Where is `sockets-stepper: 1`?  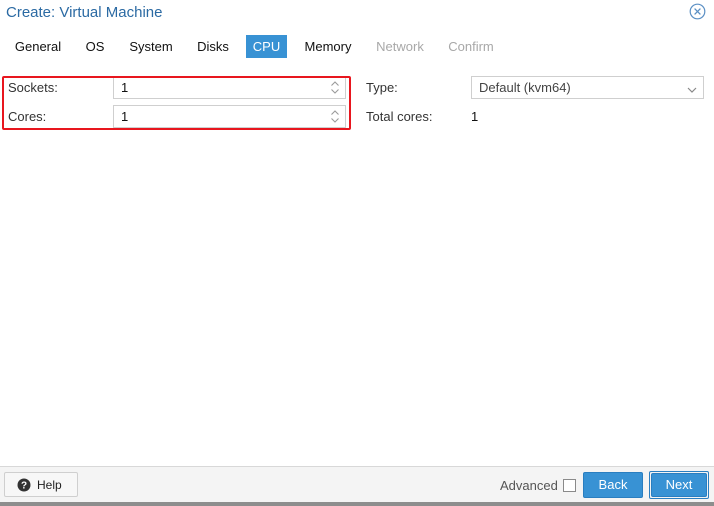 sockets-stepper: 1 is located at coordinates (229, 87).